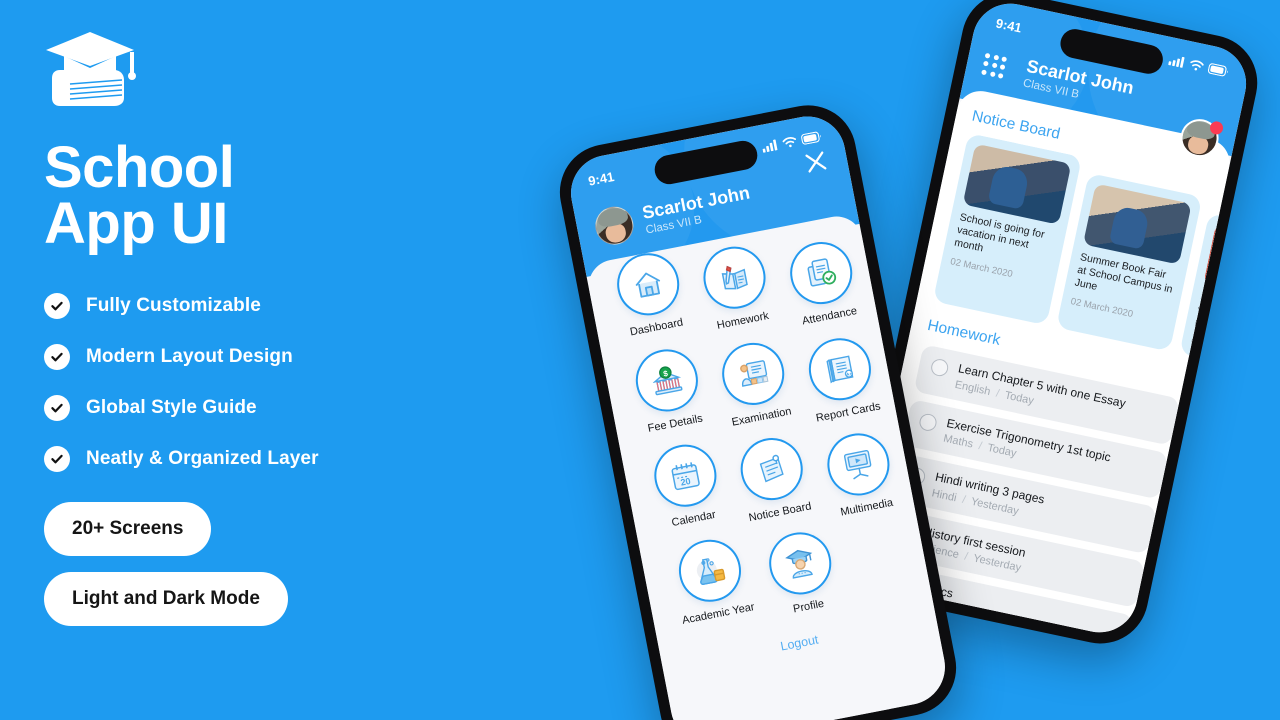  What do you see at coordinates (667, 380) in the screenshot?
I see `bank-dollar-icon: $` at bounding box center [667, 380].